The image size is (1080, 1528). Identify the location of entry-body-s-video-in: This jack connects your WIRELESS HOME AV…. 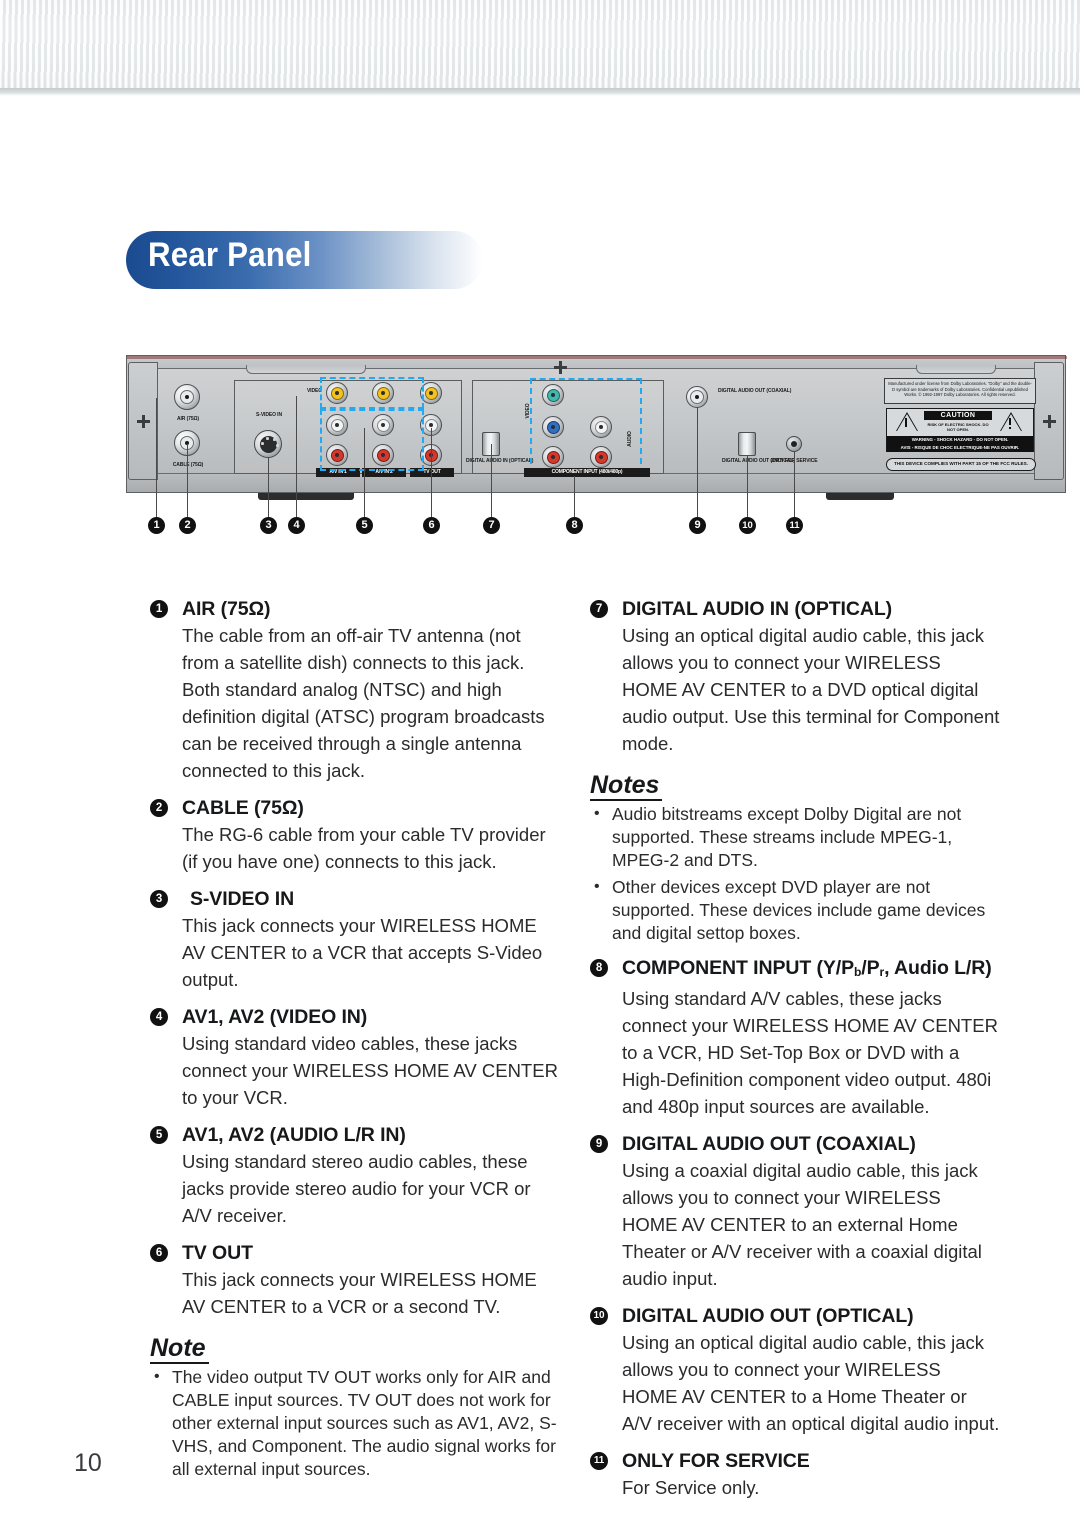
(362, 952).